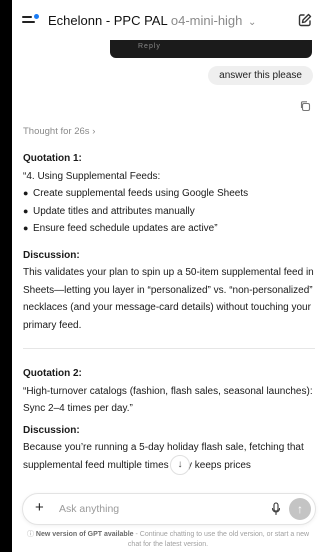 The height and width of the screenshot is (552, 323). What do you see at coordinates (305, 106) in the screenshot?
I see `copy-icon` at bounding box center [305, 106].